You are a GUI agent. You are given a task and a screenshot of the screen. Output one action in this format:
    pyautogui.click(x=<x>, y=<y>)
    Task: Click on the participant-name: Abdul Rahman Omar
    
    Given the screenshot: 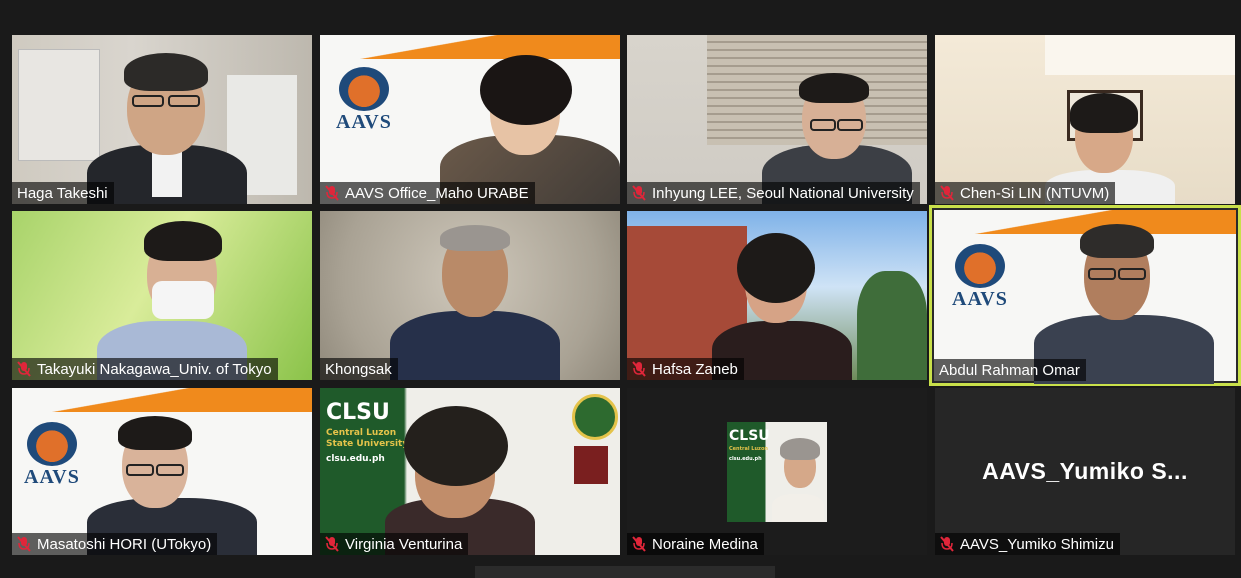 What is the action you would take?
    pyautogui.click(x=1009, y=370)
    